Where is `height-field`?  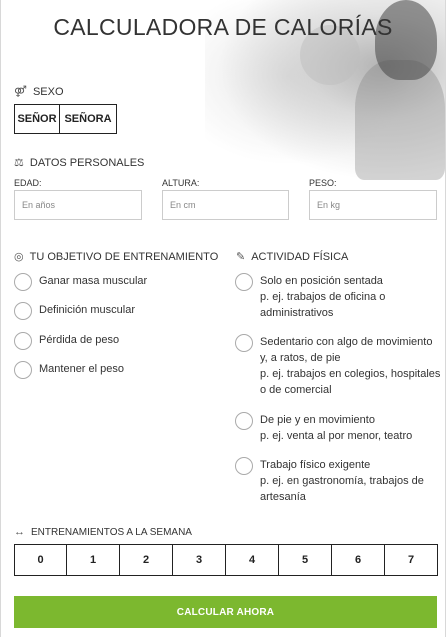 height-field is located at coordinates (225, 205).